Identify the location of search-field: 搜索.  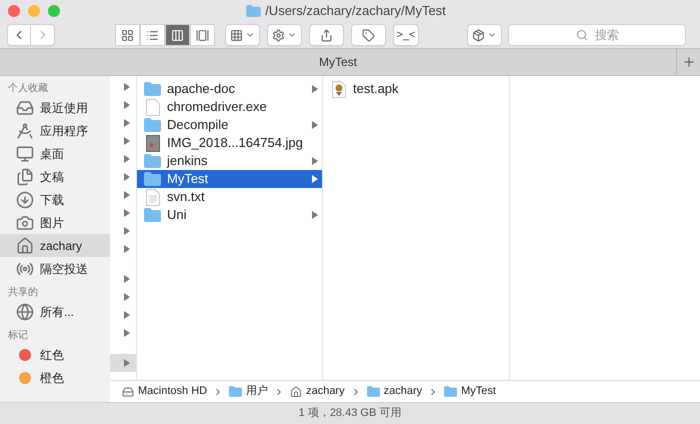
(597, 35).